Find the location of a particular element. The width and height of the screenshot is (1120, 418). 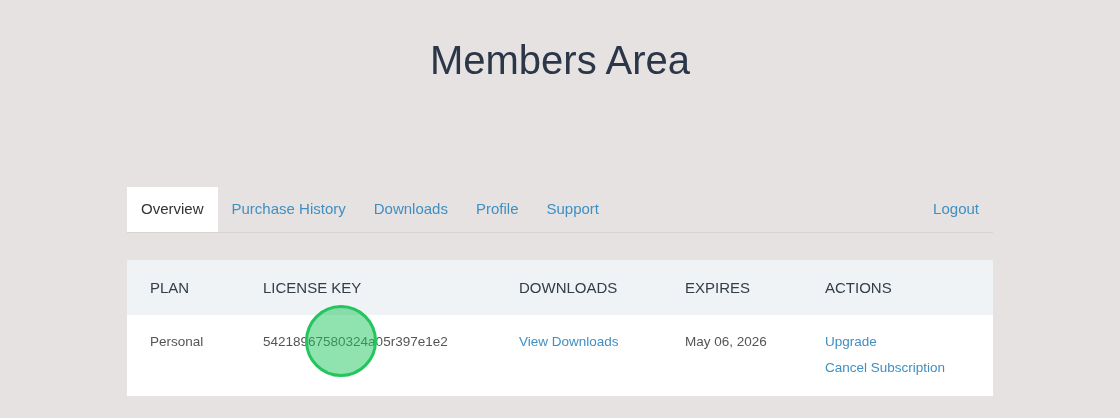

tab: Support is located at coordinates (573, 209).